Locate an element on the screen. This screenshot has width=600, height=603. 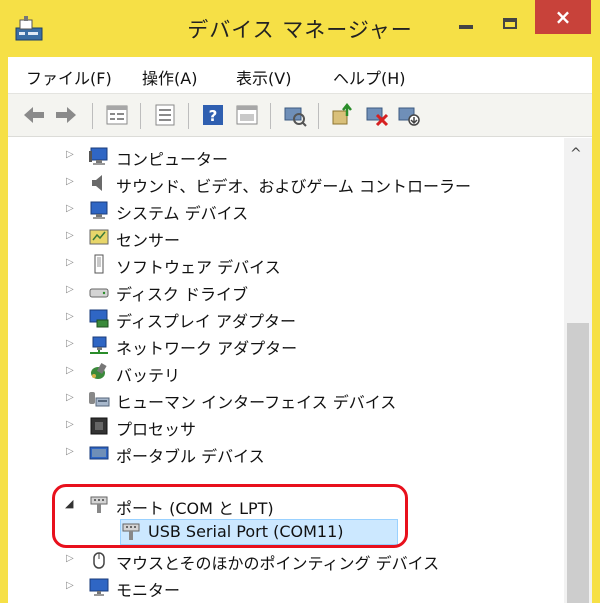
disk-drive-icon is located at coordinates (99, 293).